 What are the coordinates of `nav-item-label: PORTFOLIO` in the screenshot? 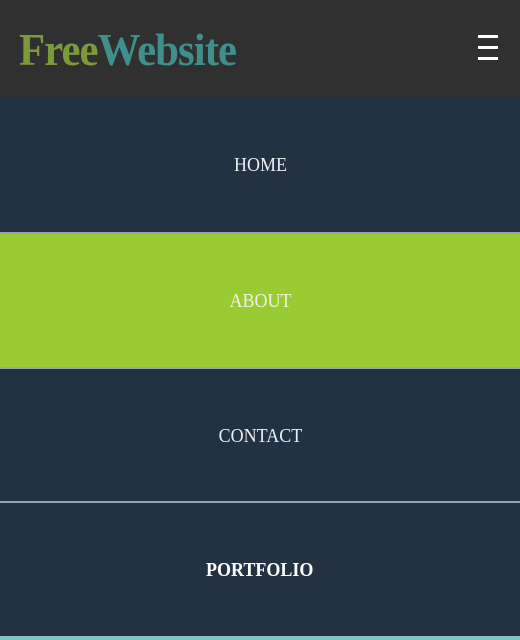 It's located at (260, 569).